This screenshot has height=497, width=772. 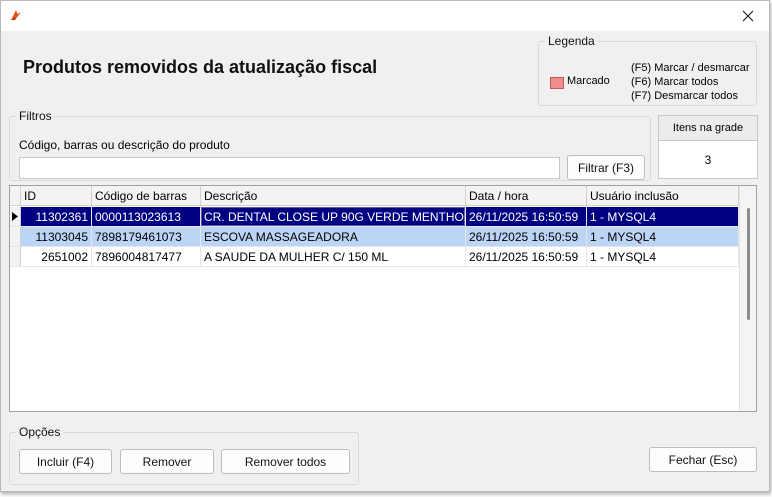 What do you see at coordinates (748, 264) in the screenshot?
I see `scrollbar-thumb` at bounding box center [748, 264].